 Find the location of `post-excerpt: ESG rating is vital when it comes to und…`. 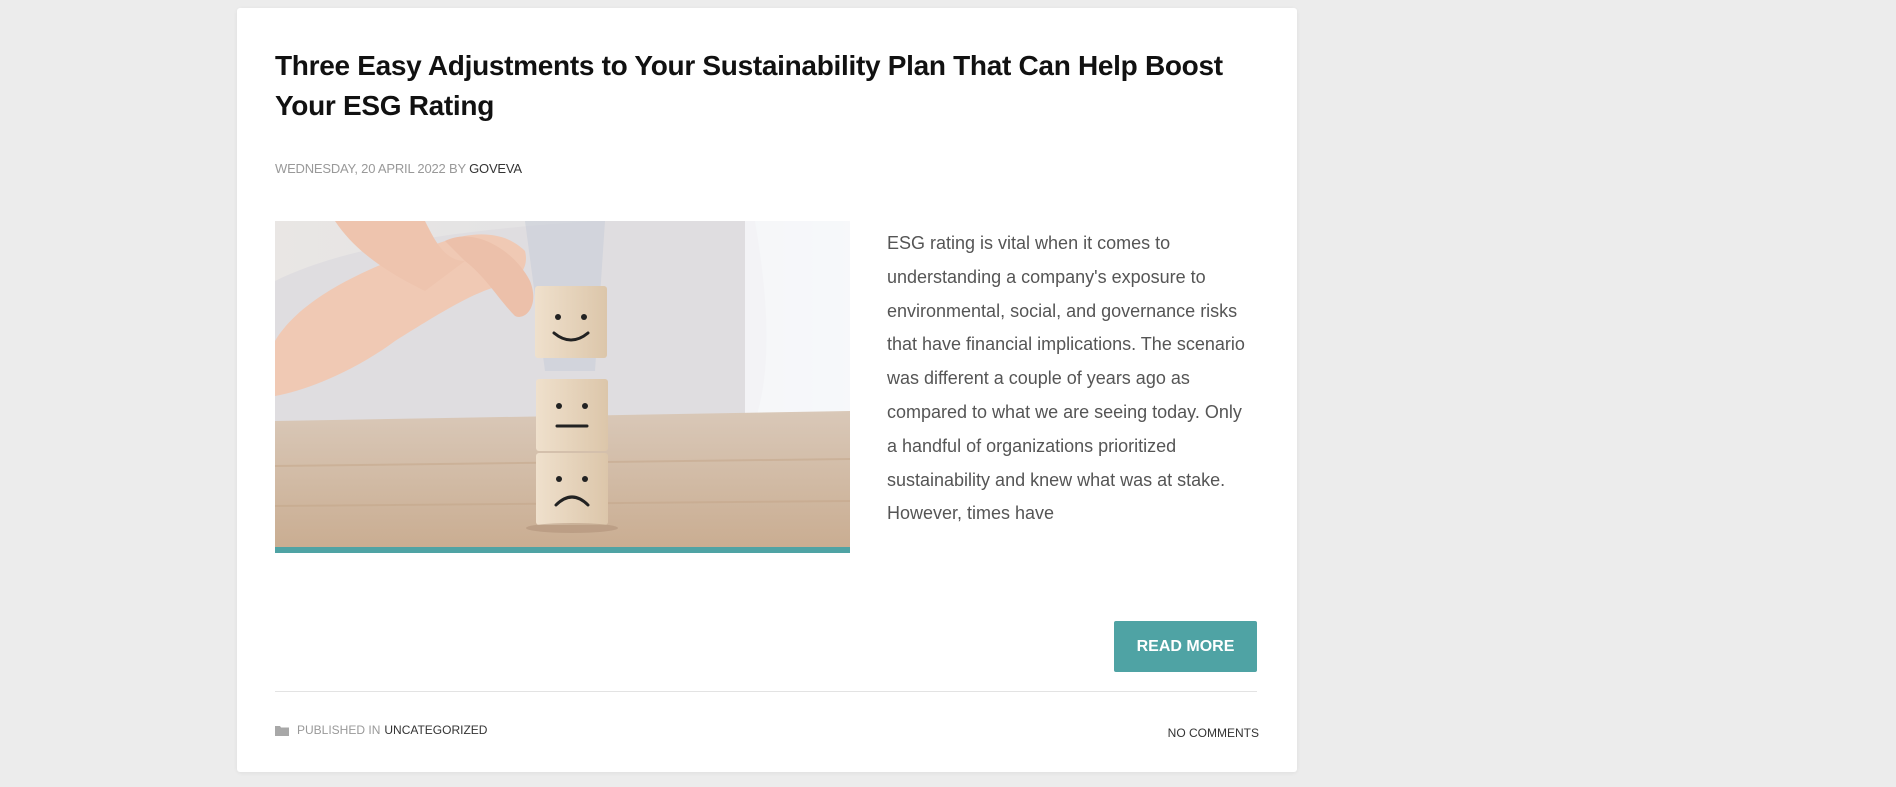

post-excerpt: ESG rating is vital when it comes to und… is located at coordinates (1066, 378).